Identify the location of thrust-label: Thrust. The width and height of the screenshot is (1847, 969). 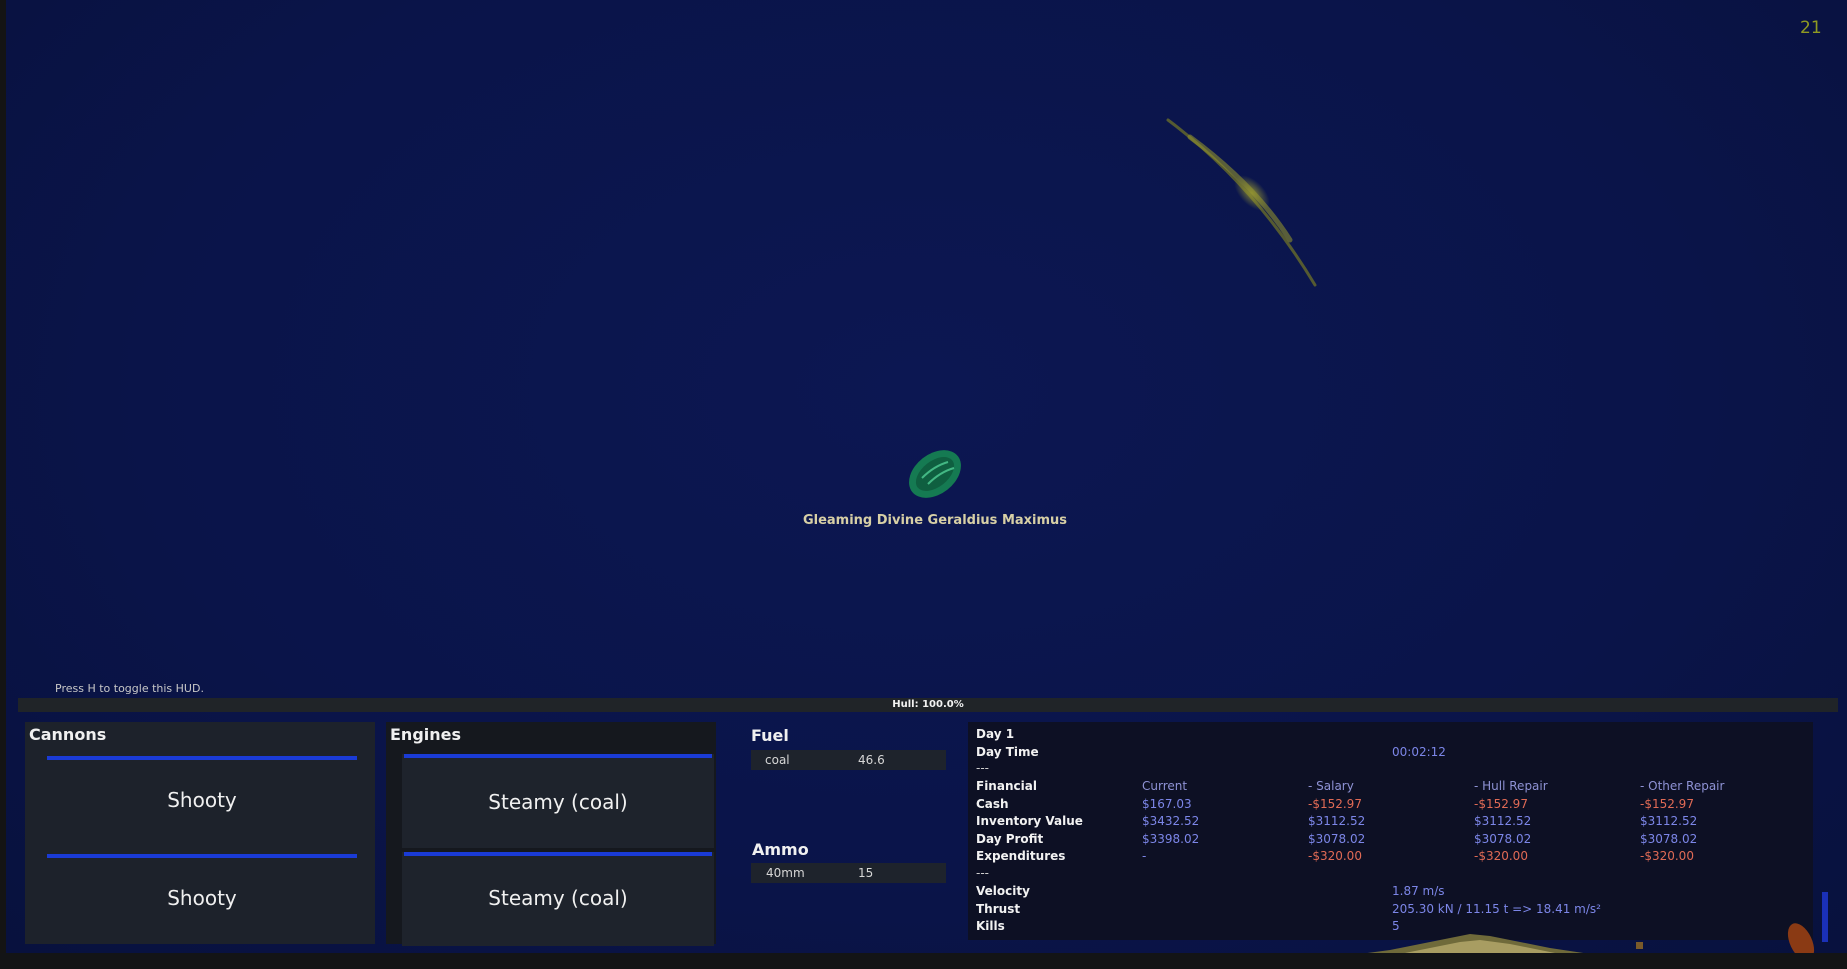
(998, 909).